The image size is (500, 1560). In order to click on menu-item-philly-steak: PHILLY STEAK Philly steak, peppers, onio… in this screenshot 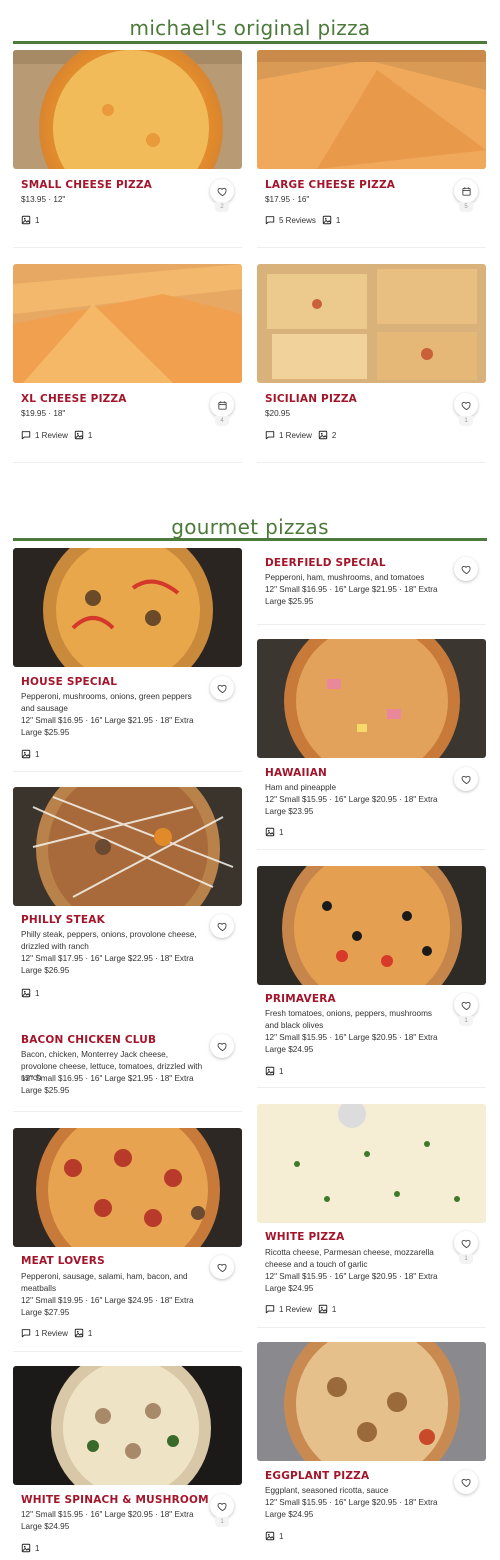, I will do `click(127, 897)`.